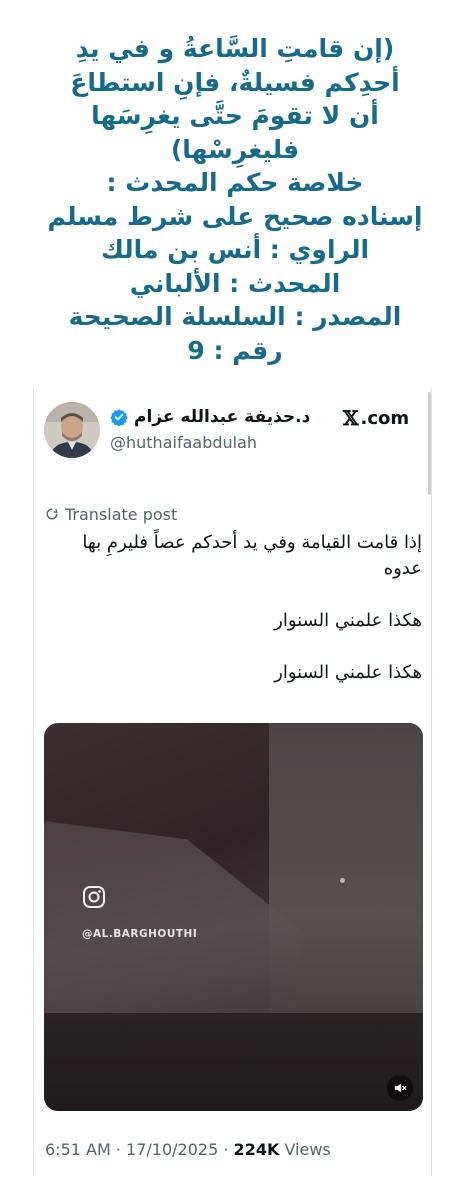  Describe the element at coordinates (235, 316) in the screenshot. I see `hadith-source: المصدر : السلسلة الصحيحة` at that location.